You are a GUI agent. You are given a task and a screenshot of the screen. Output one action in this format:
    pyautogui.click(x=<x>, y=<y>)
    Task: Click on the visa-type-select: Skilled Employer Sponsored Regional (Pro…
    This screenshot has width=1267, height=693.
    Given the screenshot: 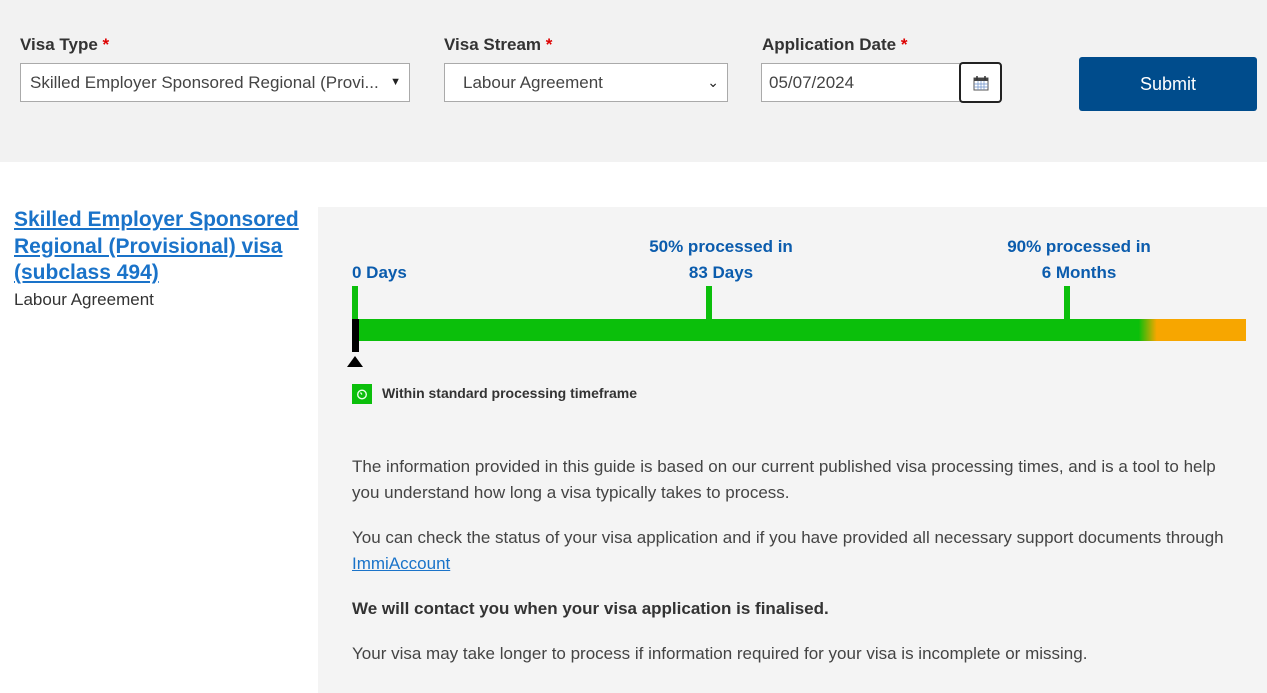 What is the action you would take?
    pyautogui.click(x=215, y=82)
    